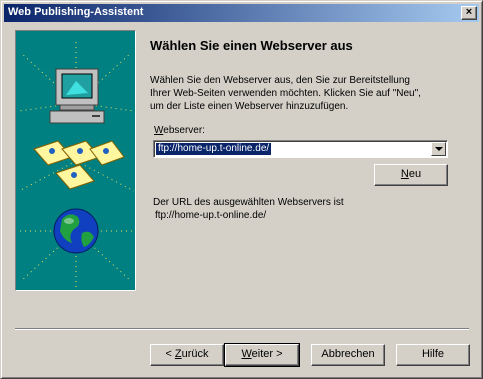 The width and height of the screenshot is (483, 379). Describe the element at coordinates (246, 354) in the screenshot. I see `next-button-mnemonic: W` at that location.